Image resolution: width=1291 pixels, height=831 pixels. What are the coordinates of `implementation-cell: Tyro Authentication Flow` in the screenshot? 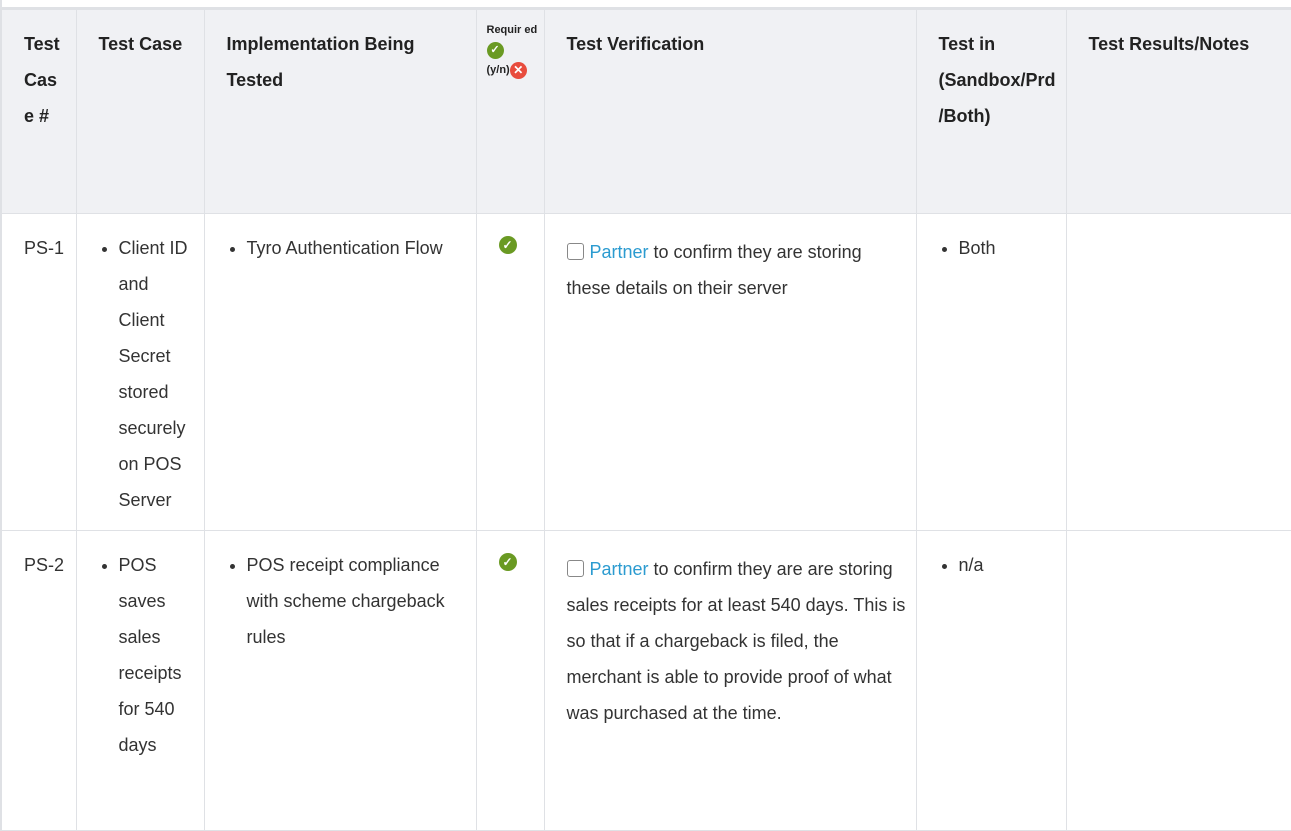 It's located at (340, 372).